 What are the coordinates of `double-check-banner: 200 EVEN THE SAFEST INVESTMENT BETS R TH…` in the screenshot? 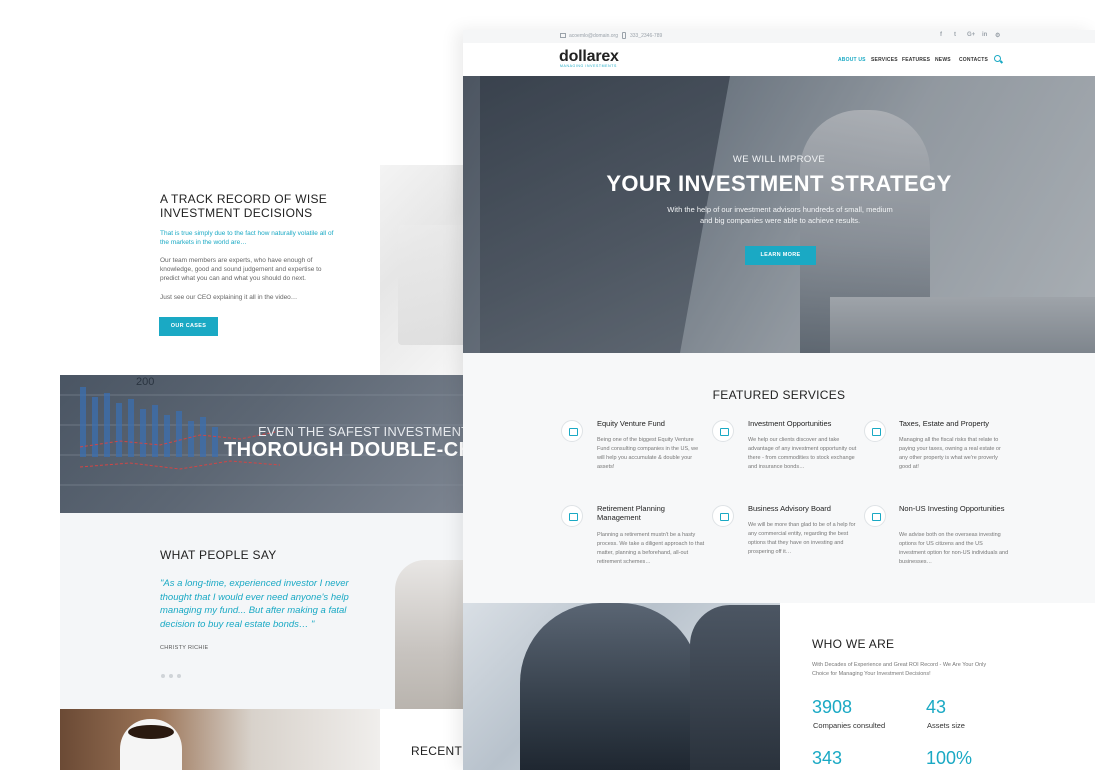 It's located at (262, 444).